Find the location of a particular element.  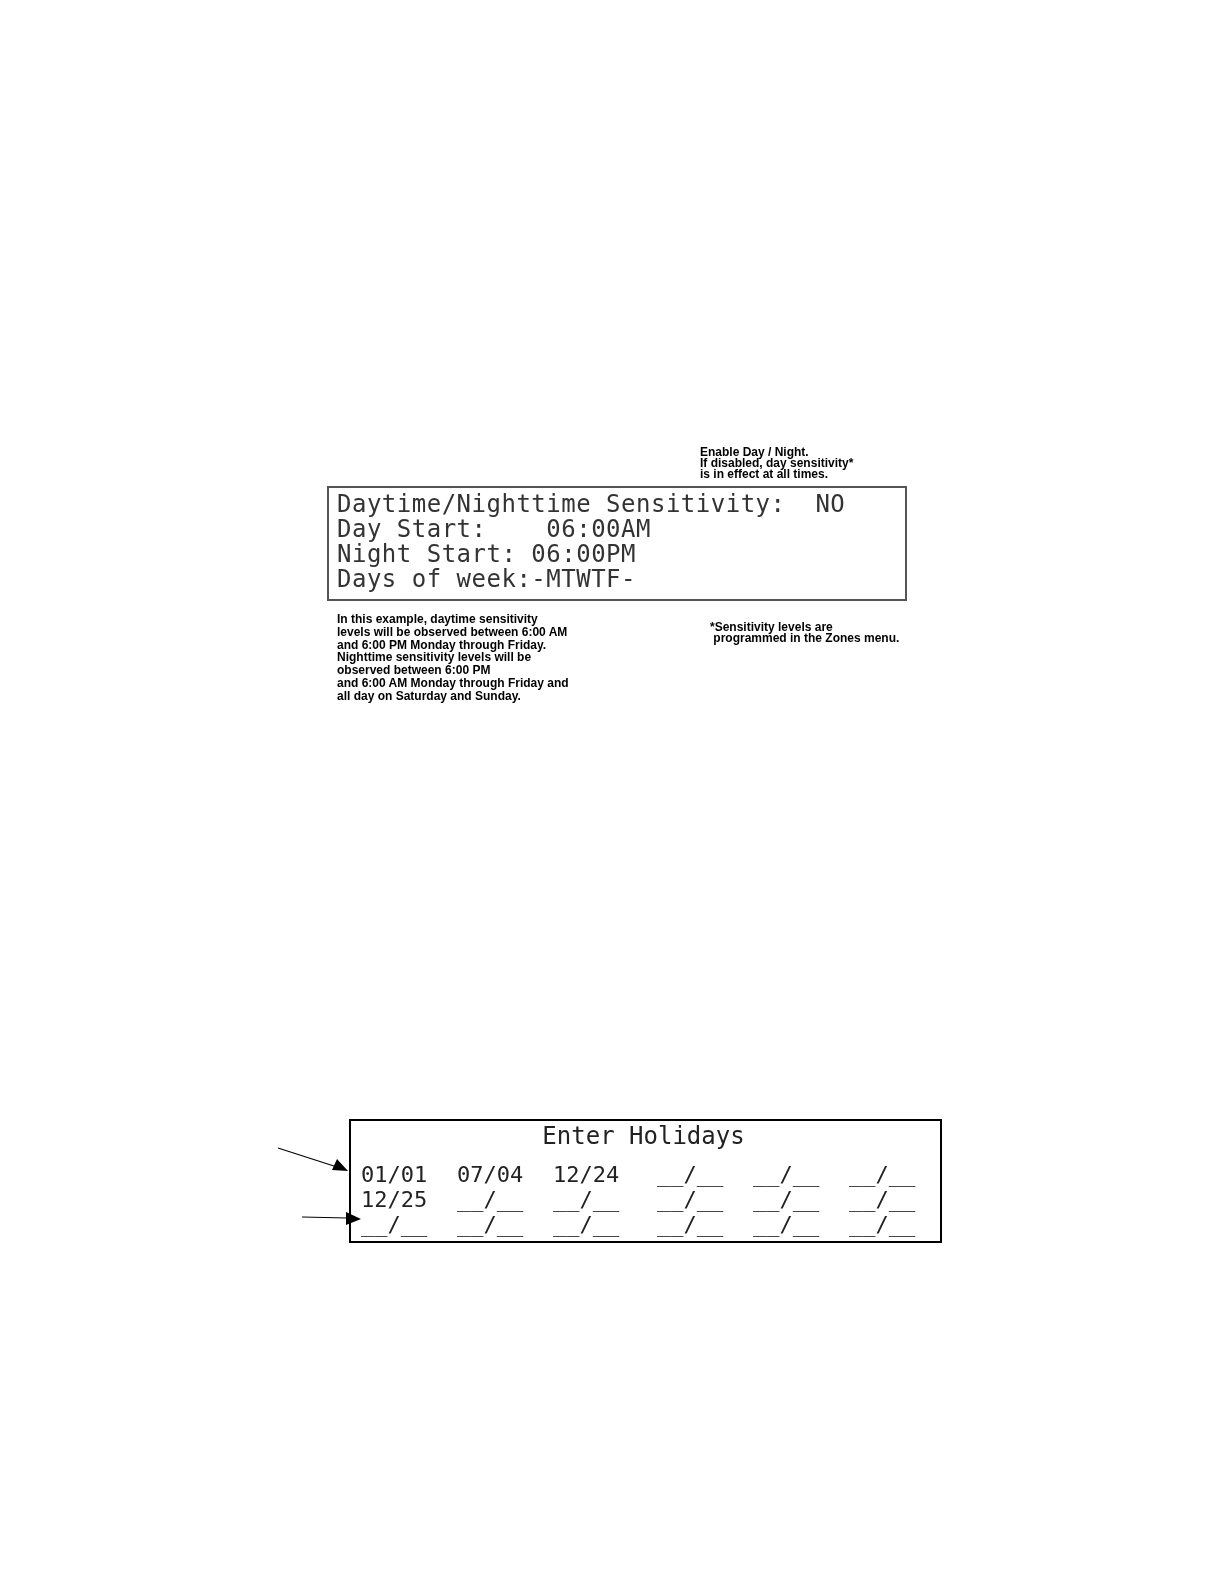

lcd-line: Day Start: 06:00AM is located at coordinates (494, 529).